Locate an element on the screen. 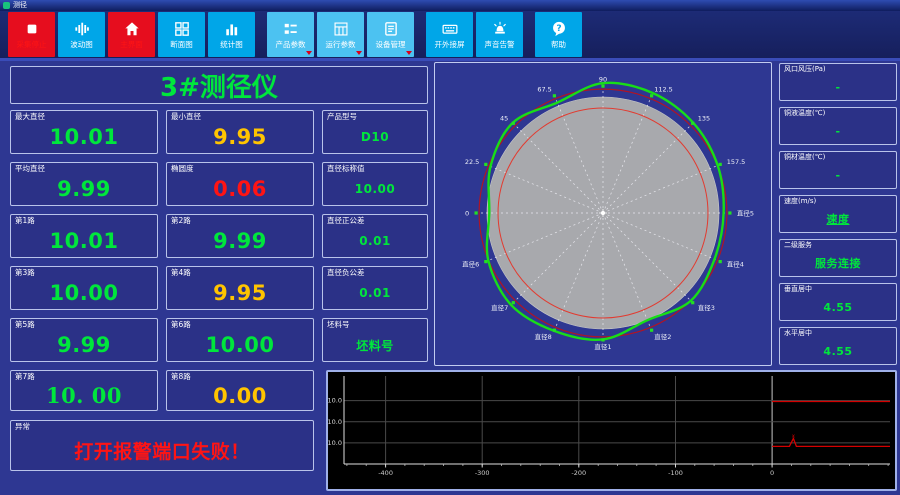 Image resolution: width=900 pixels, height=495 pixels. field-value: 打开报警端口失败！ is located at coordinates (162, 452).